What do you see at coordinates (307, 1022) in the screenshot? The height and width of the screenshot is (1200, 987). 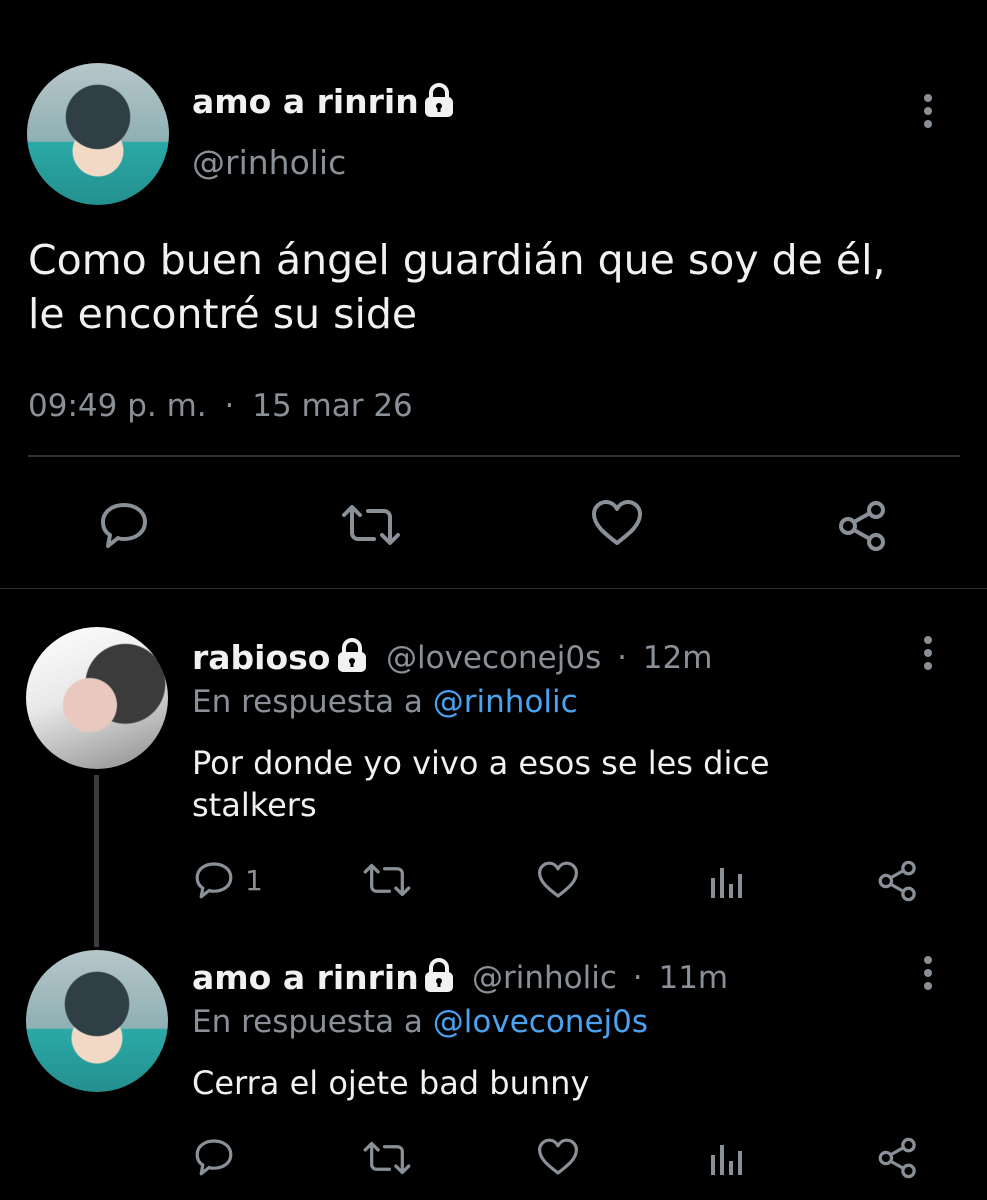 I see `reply2-reply-prefix: En respuesta a` at bounding box center [307, 1022].